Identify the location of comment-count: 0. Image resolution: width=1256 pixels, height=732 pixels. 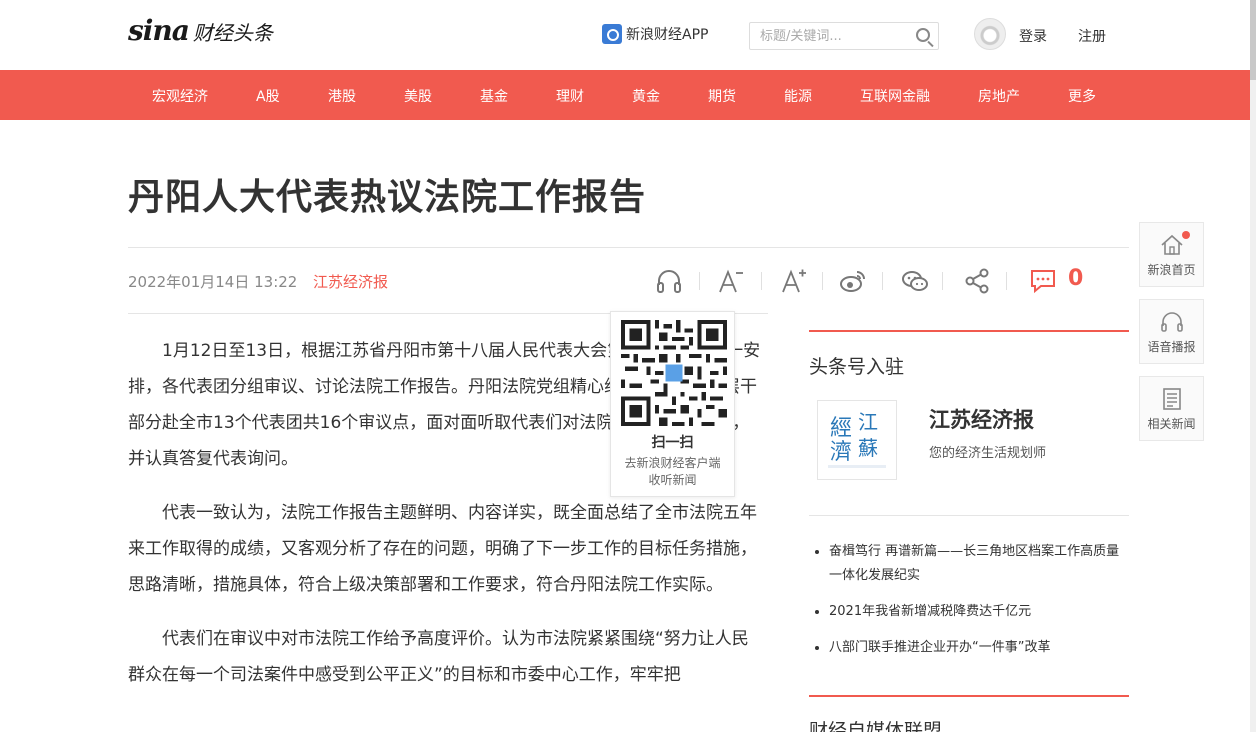
(1075, 278).